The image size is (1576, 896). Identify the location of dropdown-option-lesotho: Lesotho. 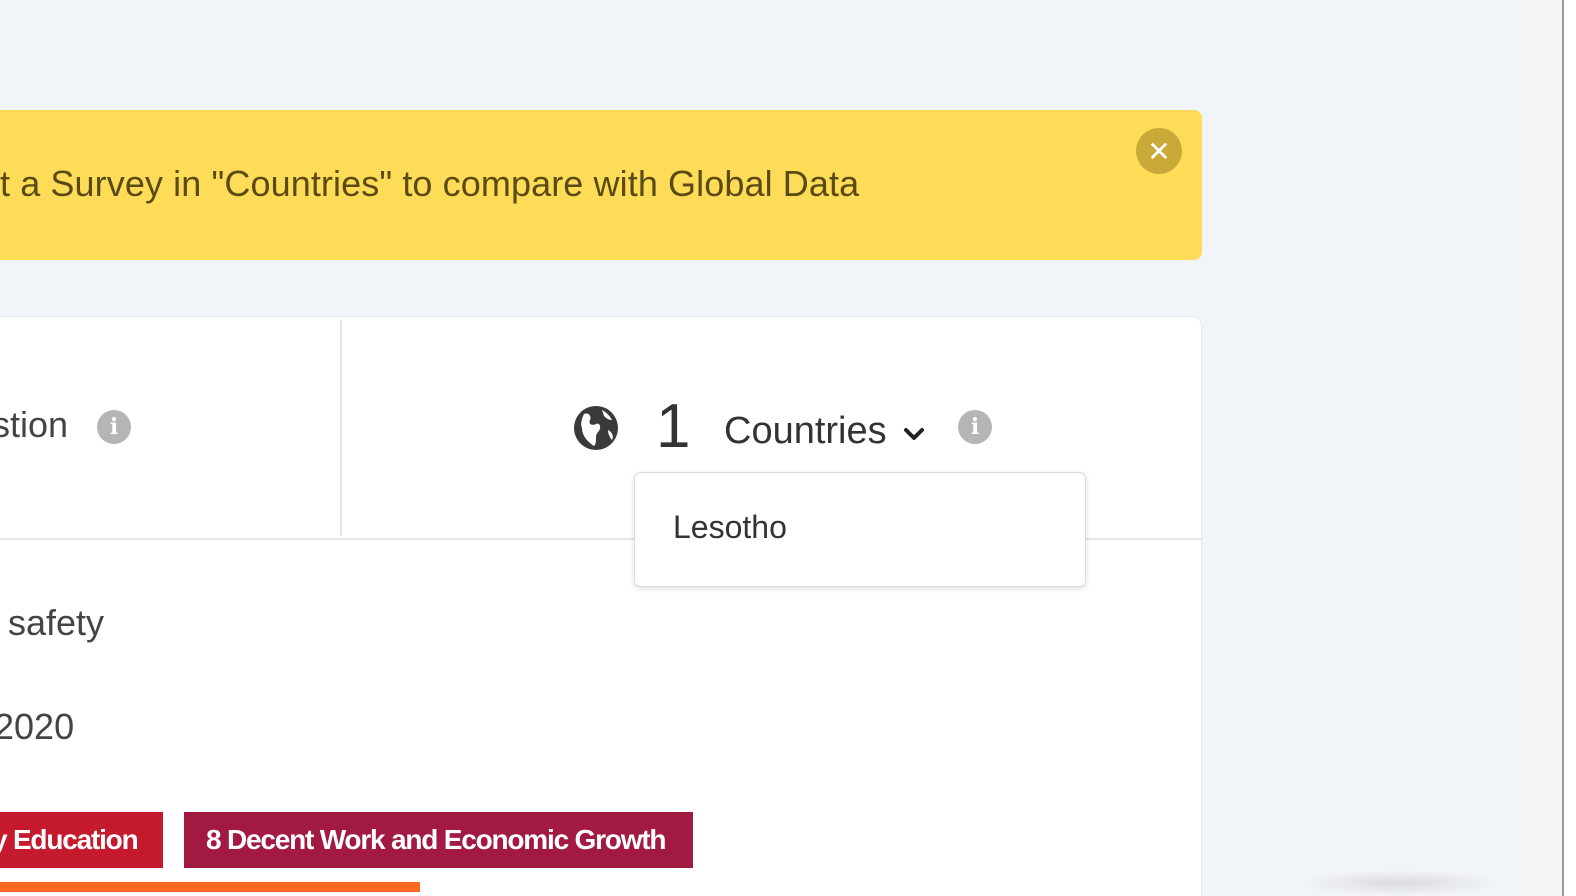
(730, 527).